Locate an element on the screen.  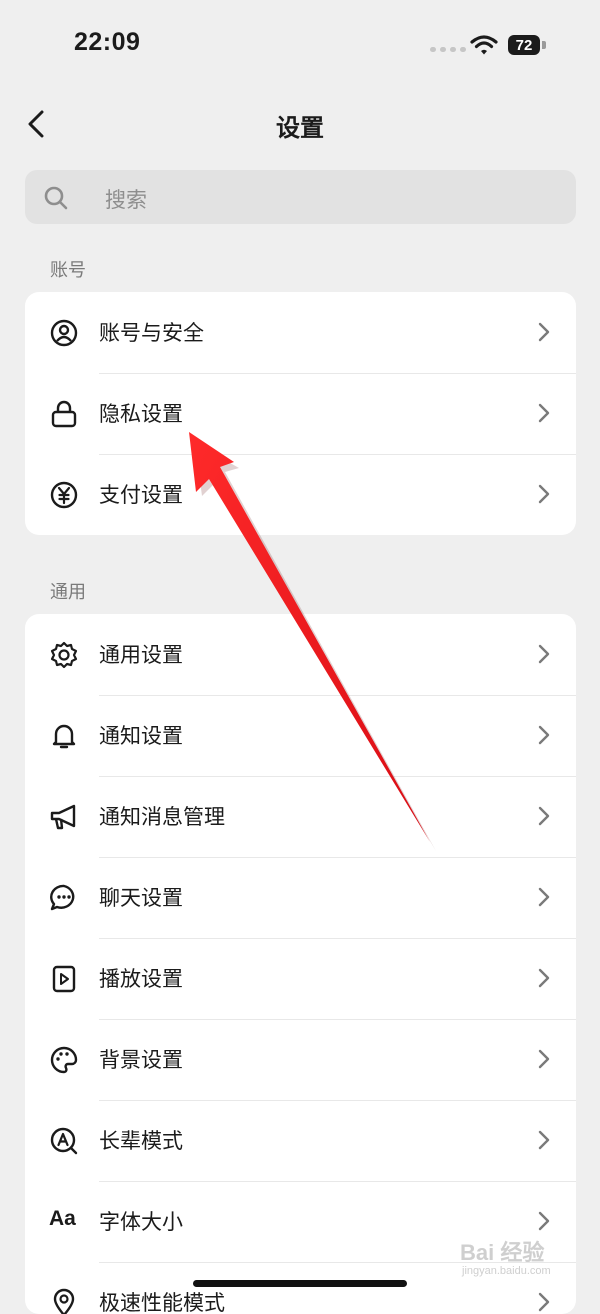
settings-row-privacy: 隐私设置 is located at coordinates (300, 413).